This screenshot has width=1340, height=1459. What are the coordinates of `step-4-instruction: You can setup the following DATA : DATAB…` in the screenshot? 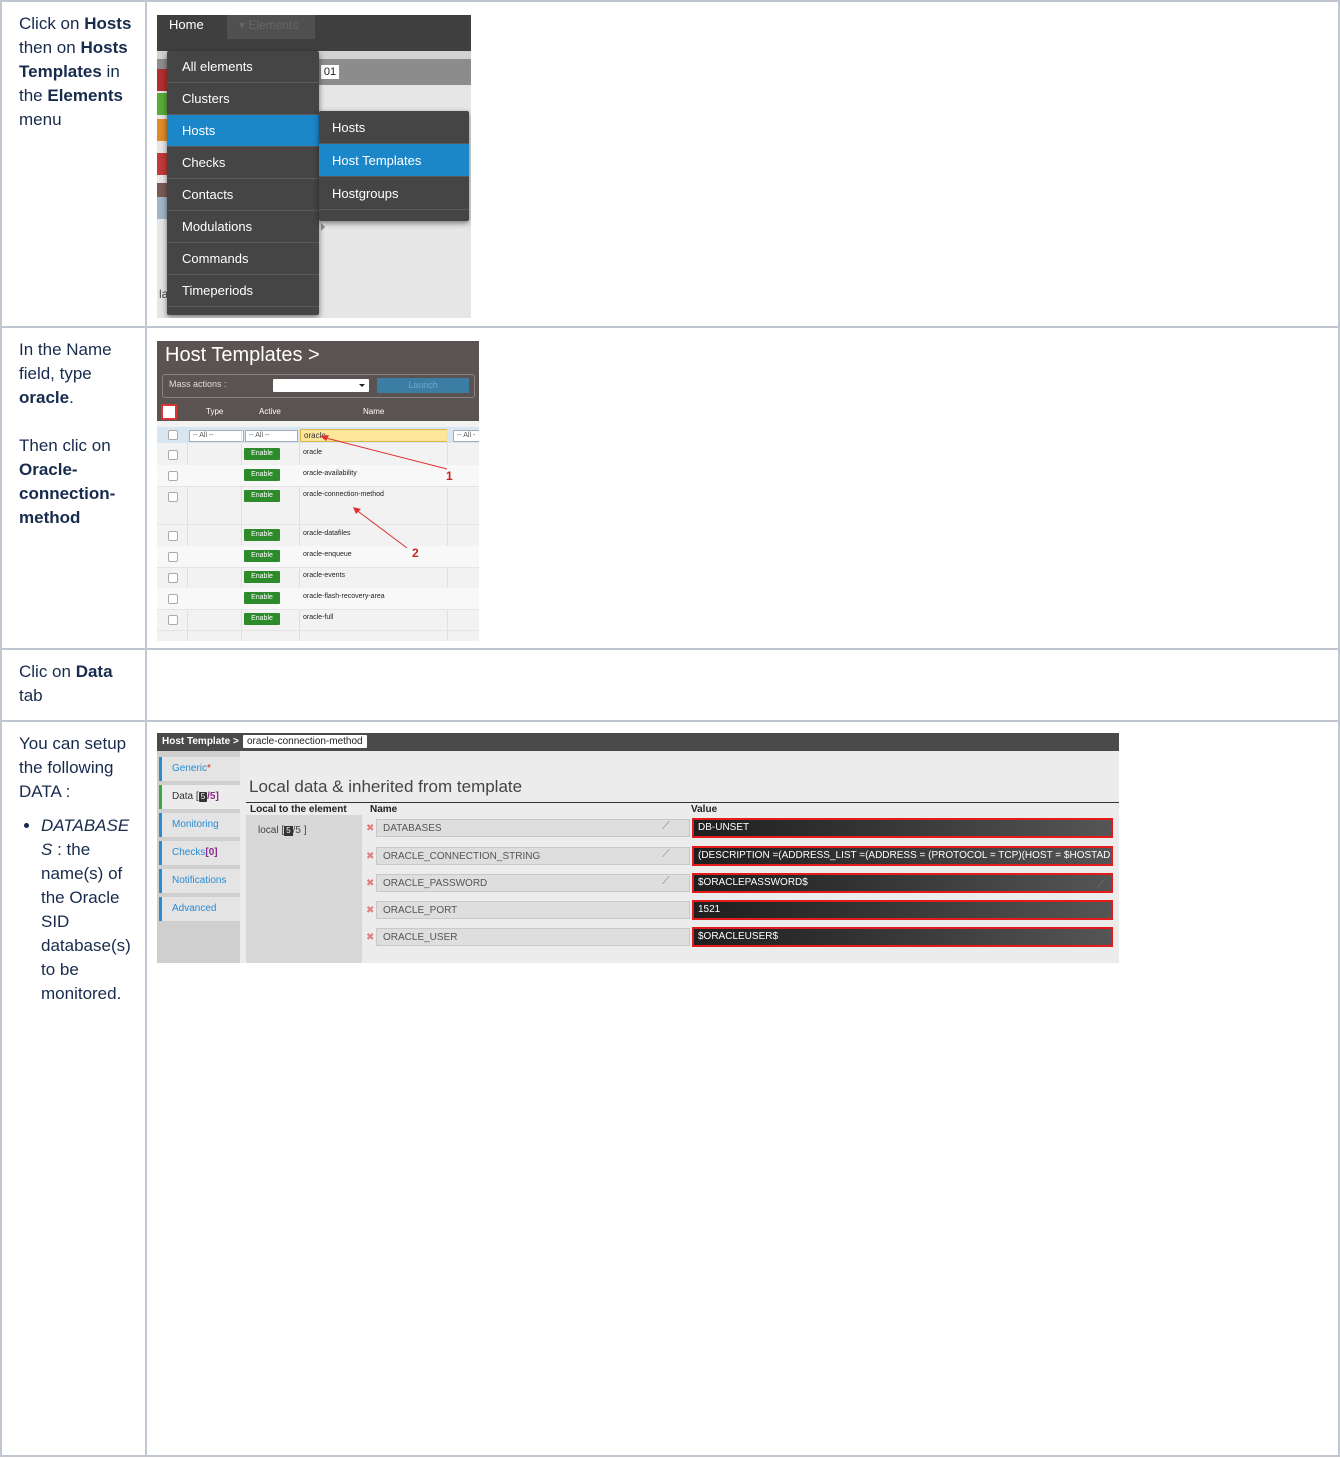 It's located at (73, 1088).